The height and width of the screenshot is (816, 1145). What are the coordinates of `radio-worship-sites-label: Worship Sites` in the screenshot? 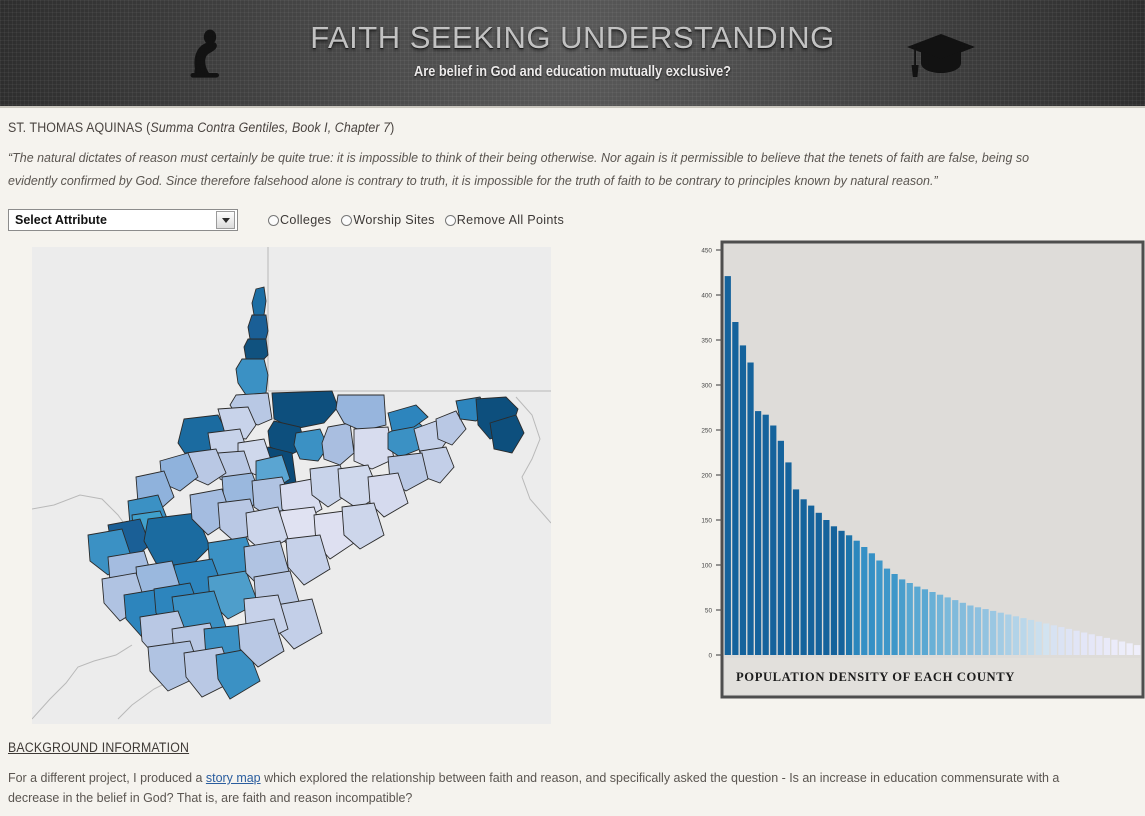 It's located at (394, 220).